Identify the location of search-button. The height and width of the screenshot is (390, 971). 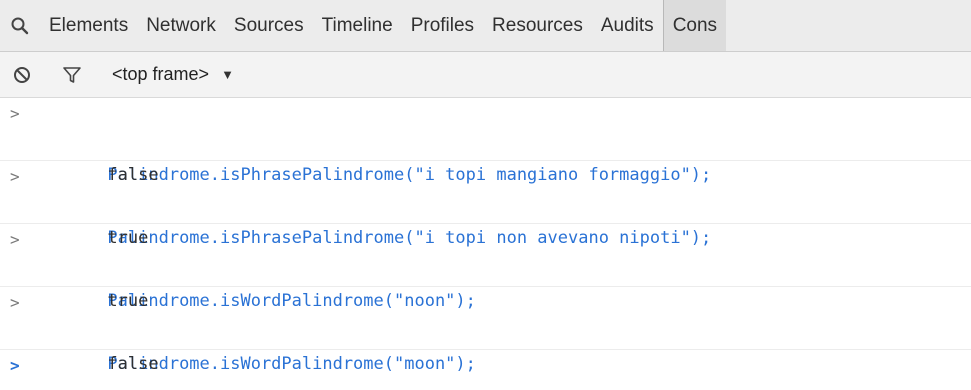
(20, 25).